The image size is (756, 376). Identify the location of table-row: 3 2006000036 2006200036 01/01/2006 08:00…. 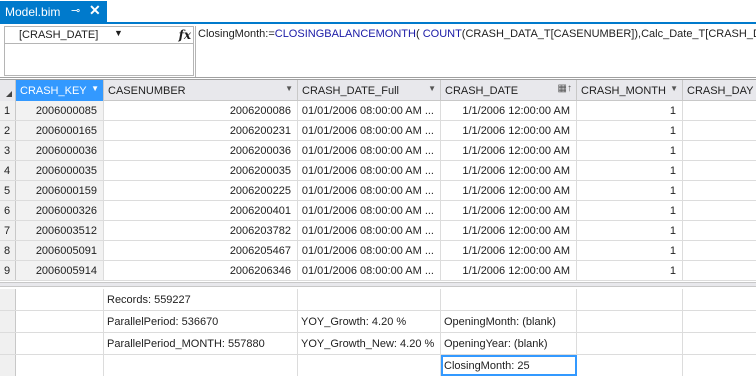
(378, 151).